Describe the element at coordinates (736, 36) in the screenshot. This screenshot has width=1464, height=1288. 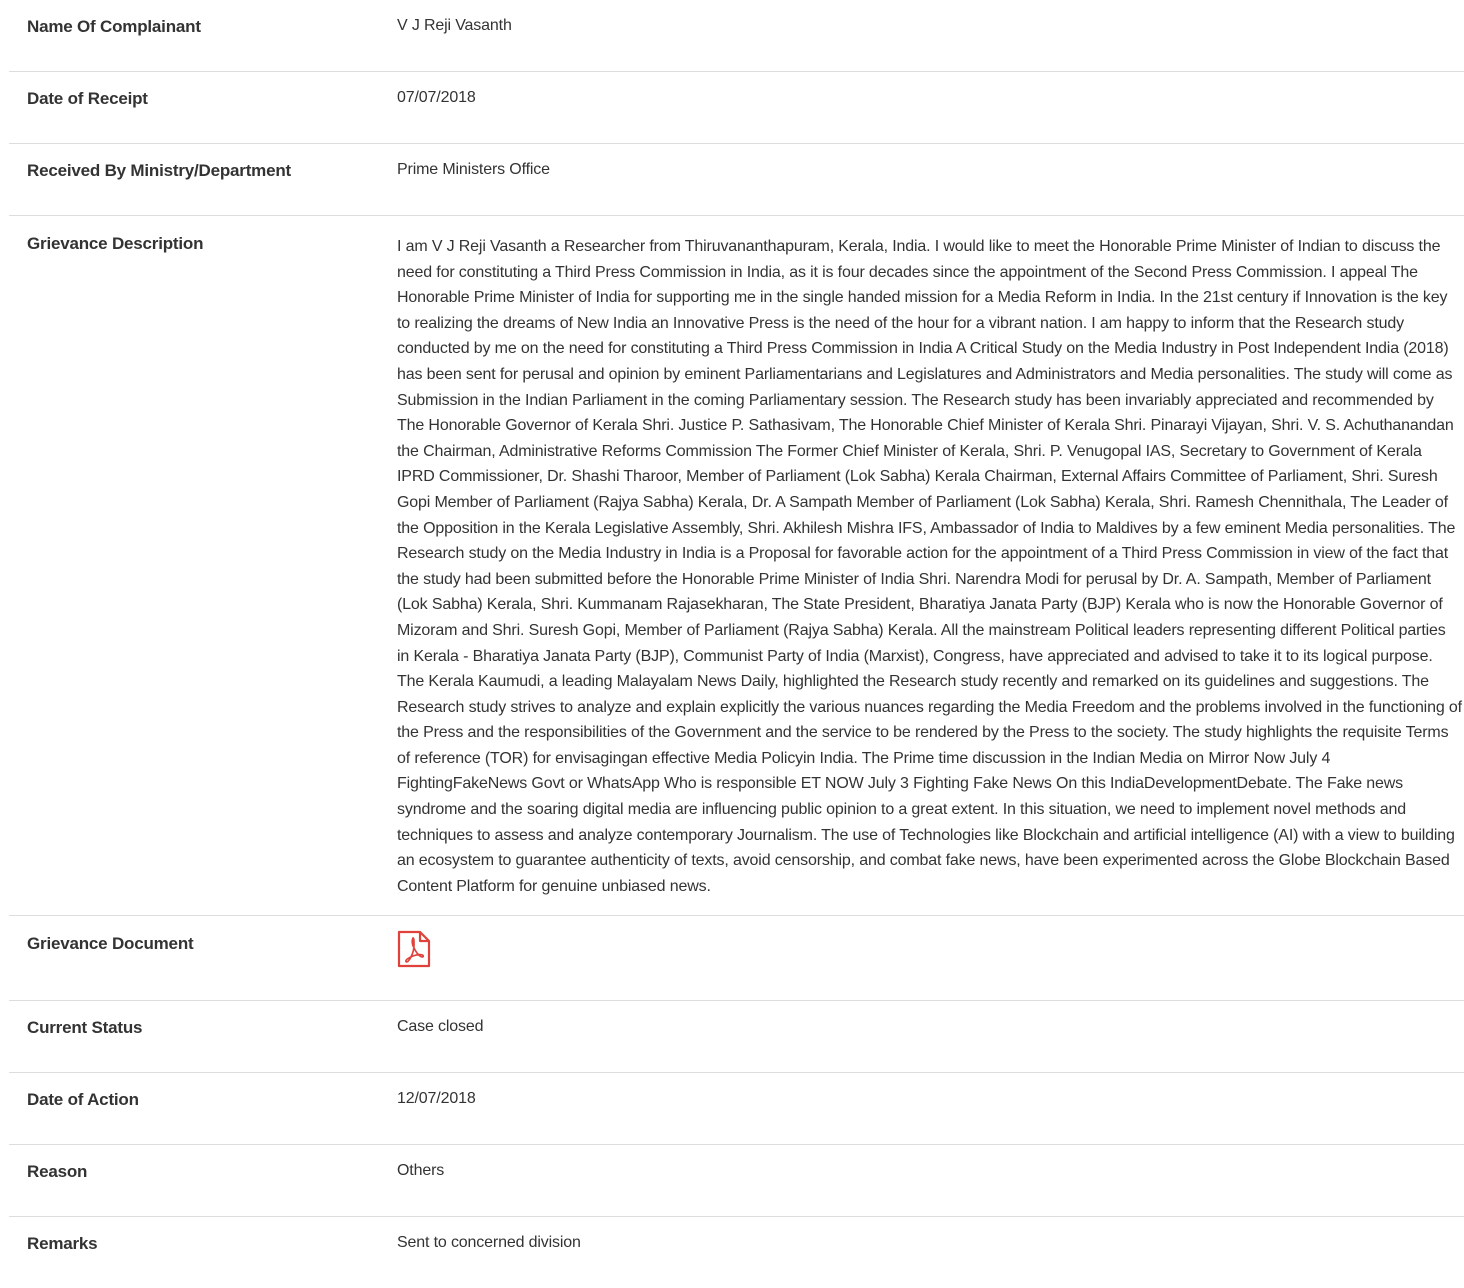
I see `row-complainant: Name Of Complainant V J Reji Vasanth` at that location.